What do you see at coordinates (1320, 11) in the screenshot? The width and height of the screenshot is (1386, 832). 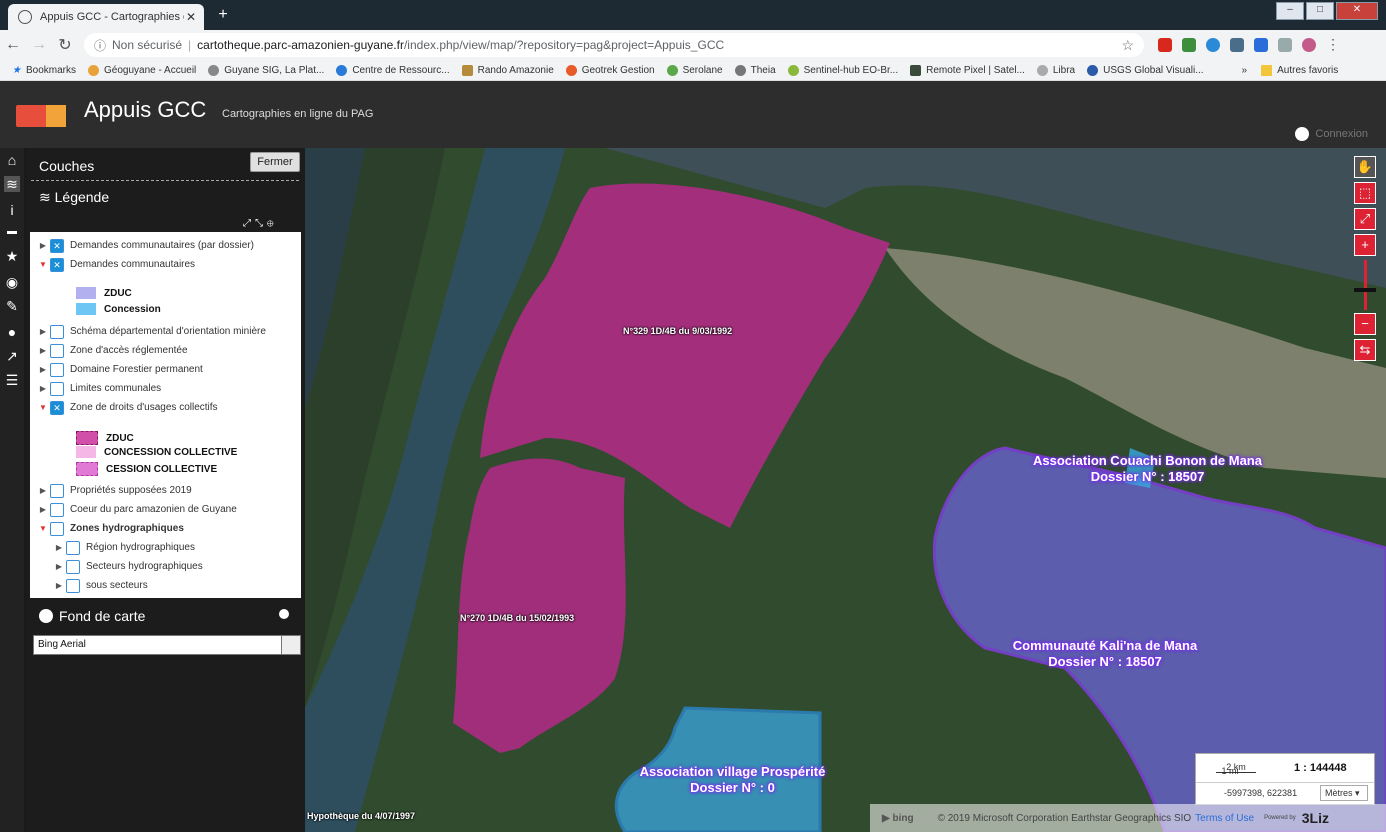 I see `maximize-button: □` at bounding box center [1320, 11].